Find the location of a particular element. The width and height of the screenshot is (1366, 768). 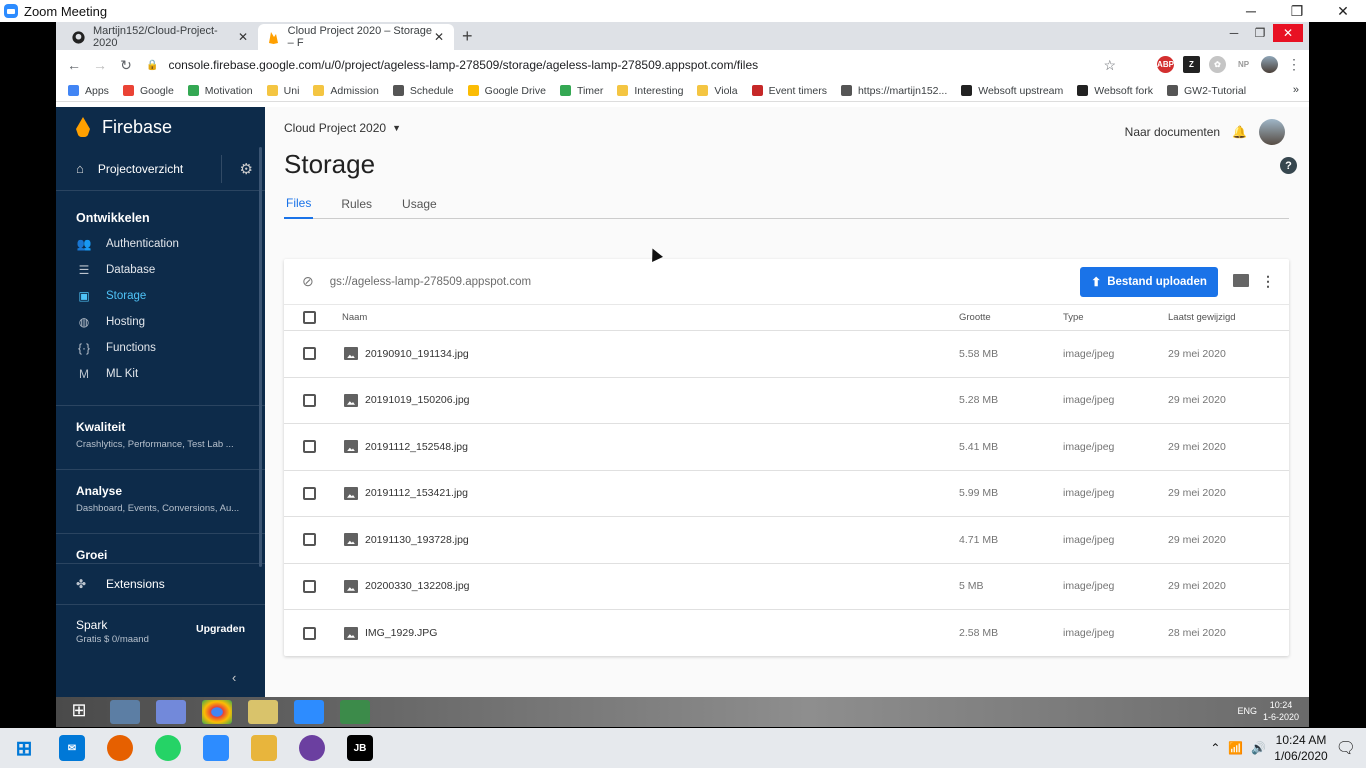

bookmark-item: Websoft upstream is located at coordinates (1012, 91).